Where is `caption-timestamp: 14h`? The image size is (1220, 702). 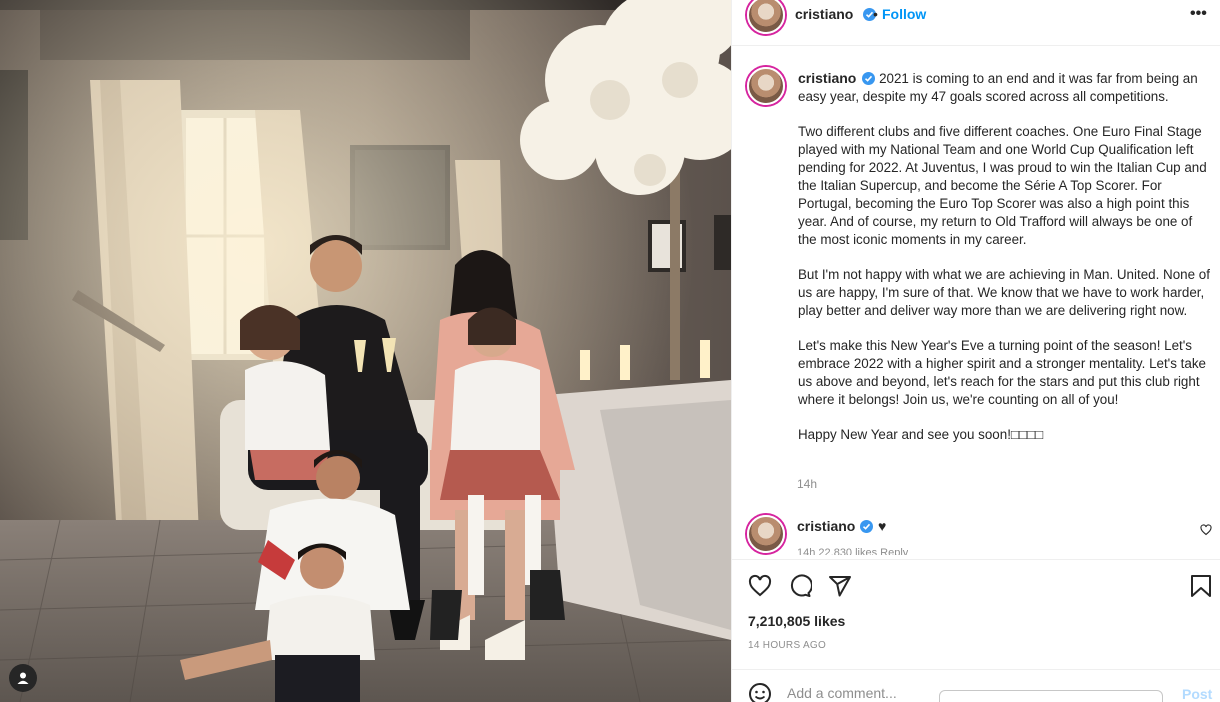
caption-timestamp: 14h is located at coordinates (807, 484).